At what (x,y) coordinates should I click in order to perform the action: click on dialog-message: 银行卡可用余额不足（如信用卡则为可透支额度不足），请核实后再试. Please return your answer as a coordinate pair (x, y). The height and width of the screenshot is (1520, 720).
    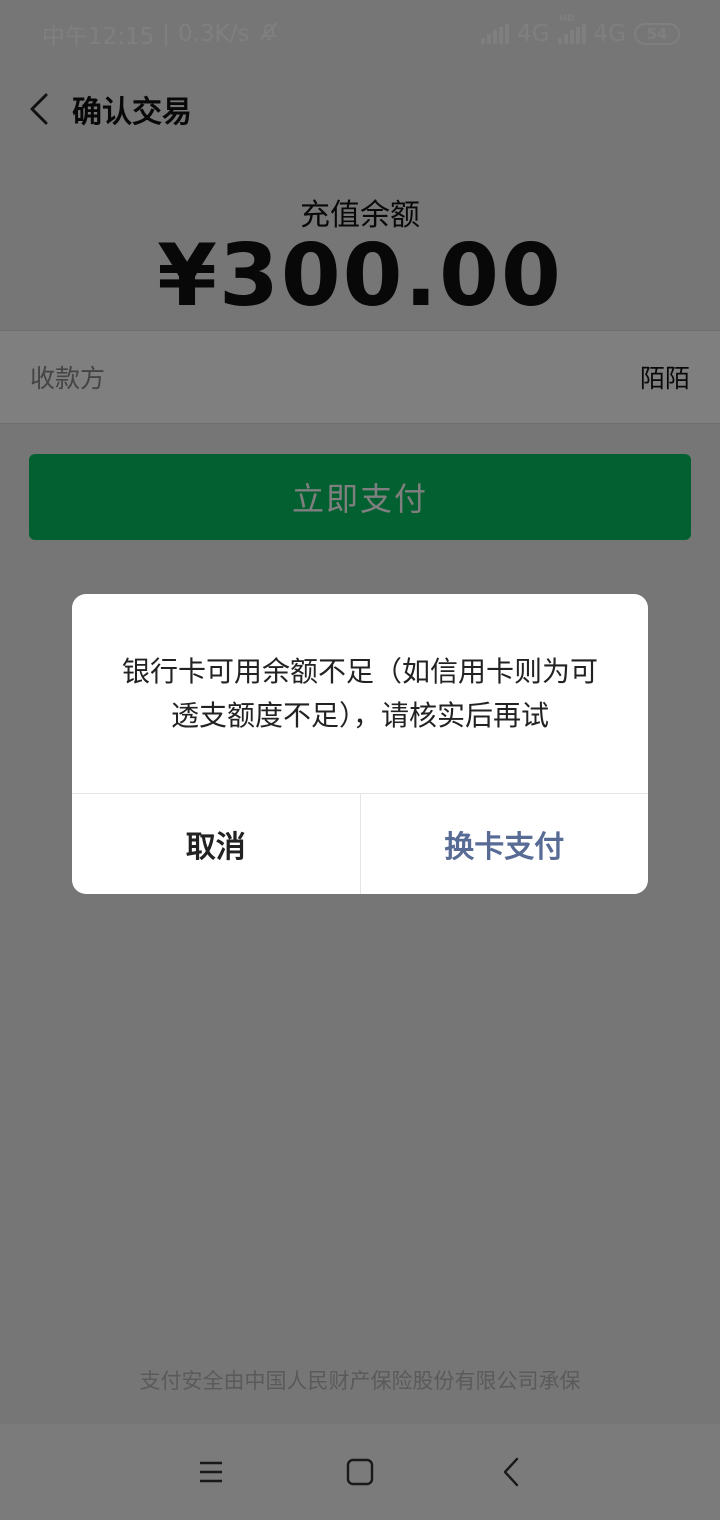
    Looking at the image, I should click on (359, 693).